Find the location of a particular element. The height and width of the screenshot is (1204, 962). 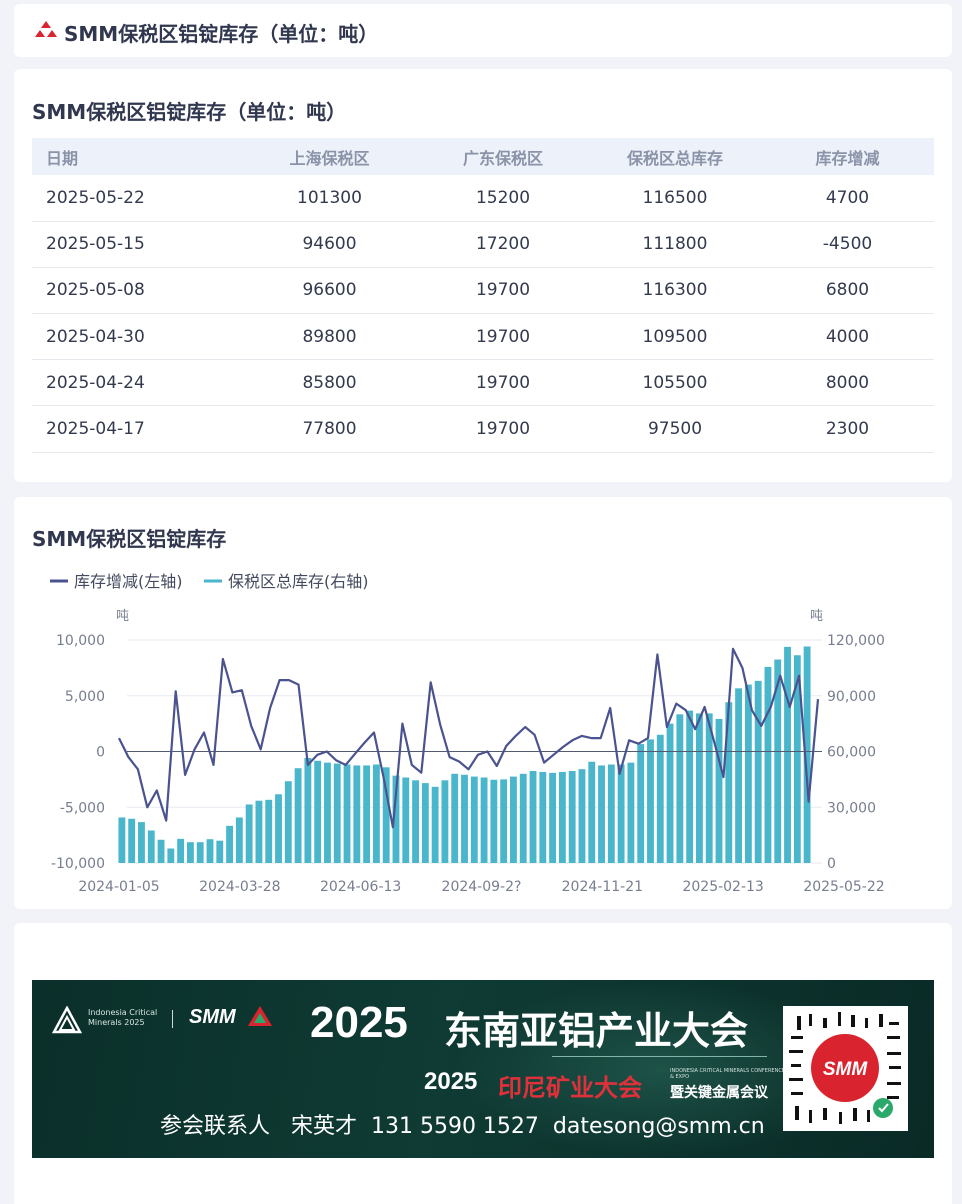

x-tick-label: 2024-06-13 is located at coordinates (360, 887).